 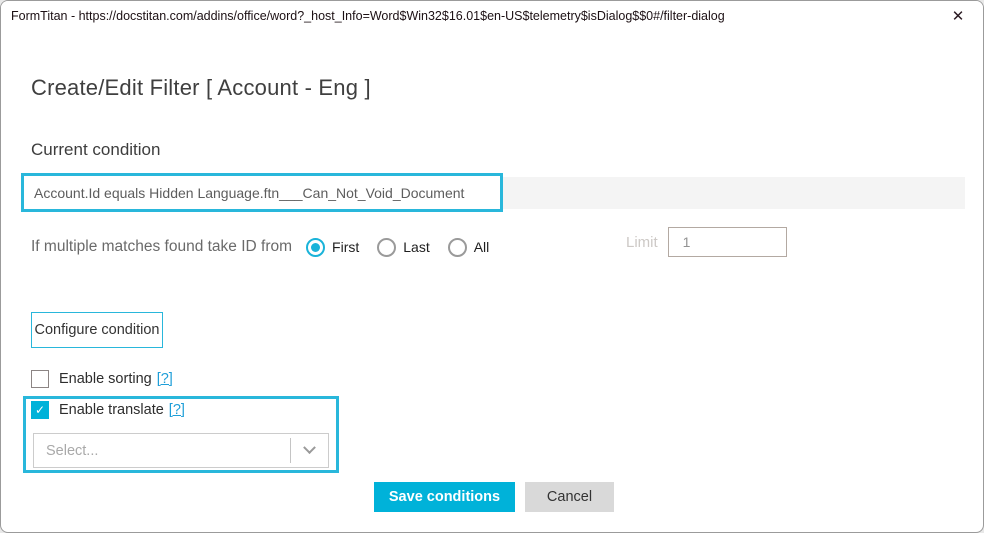 I want to click on check-icon: ✓, so click(x=40, y=410).